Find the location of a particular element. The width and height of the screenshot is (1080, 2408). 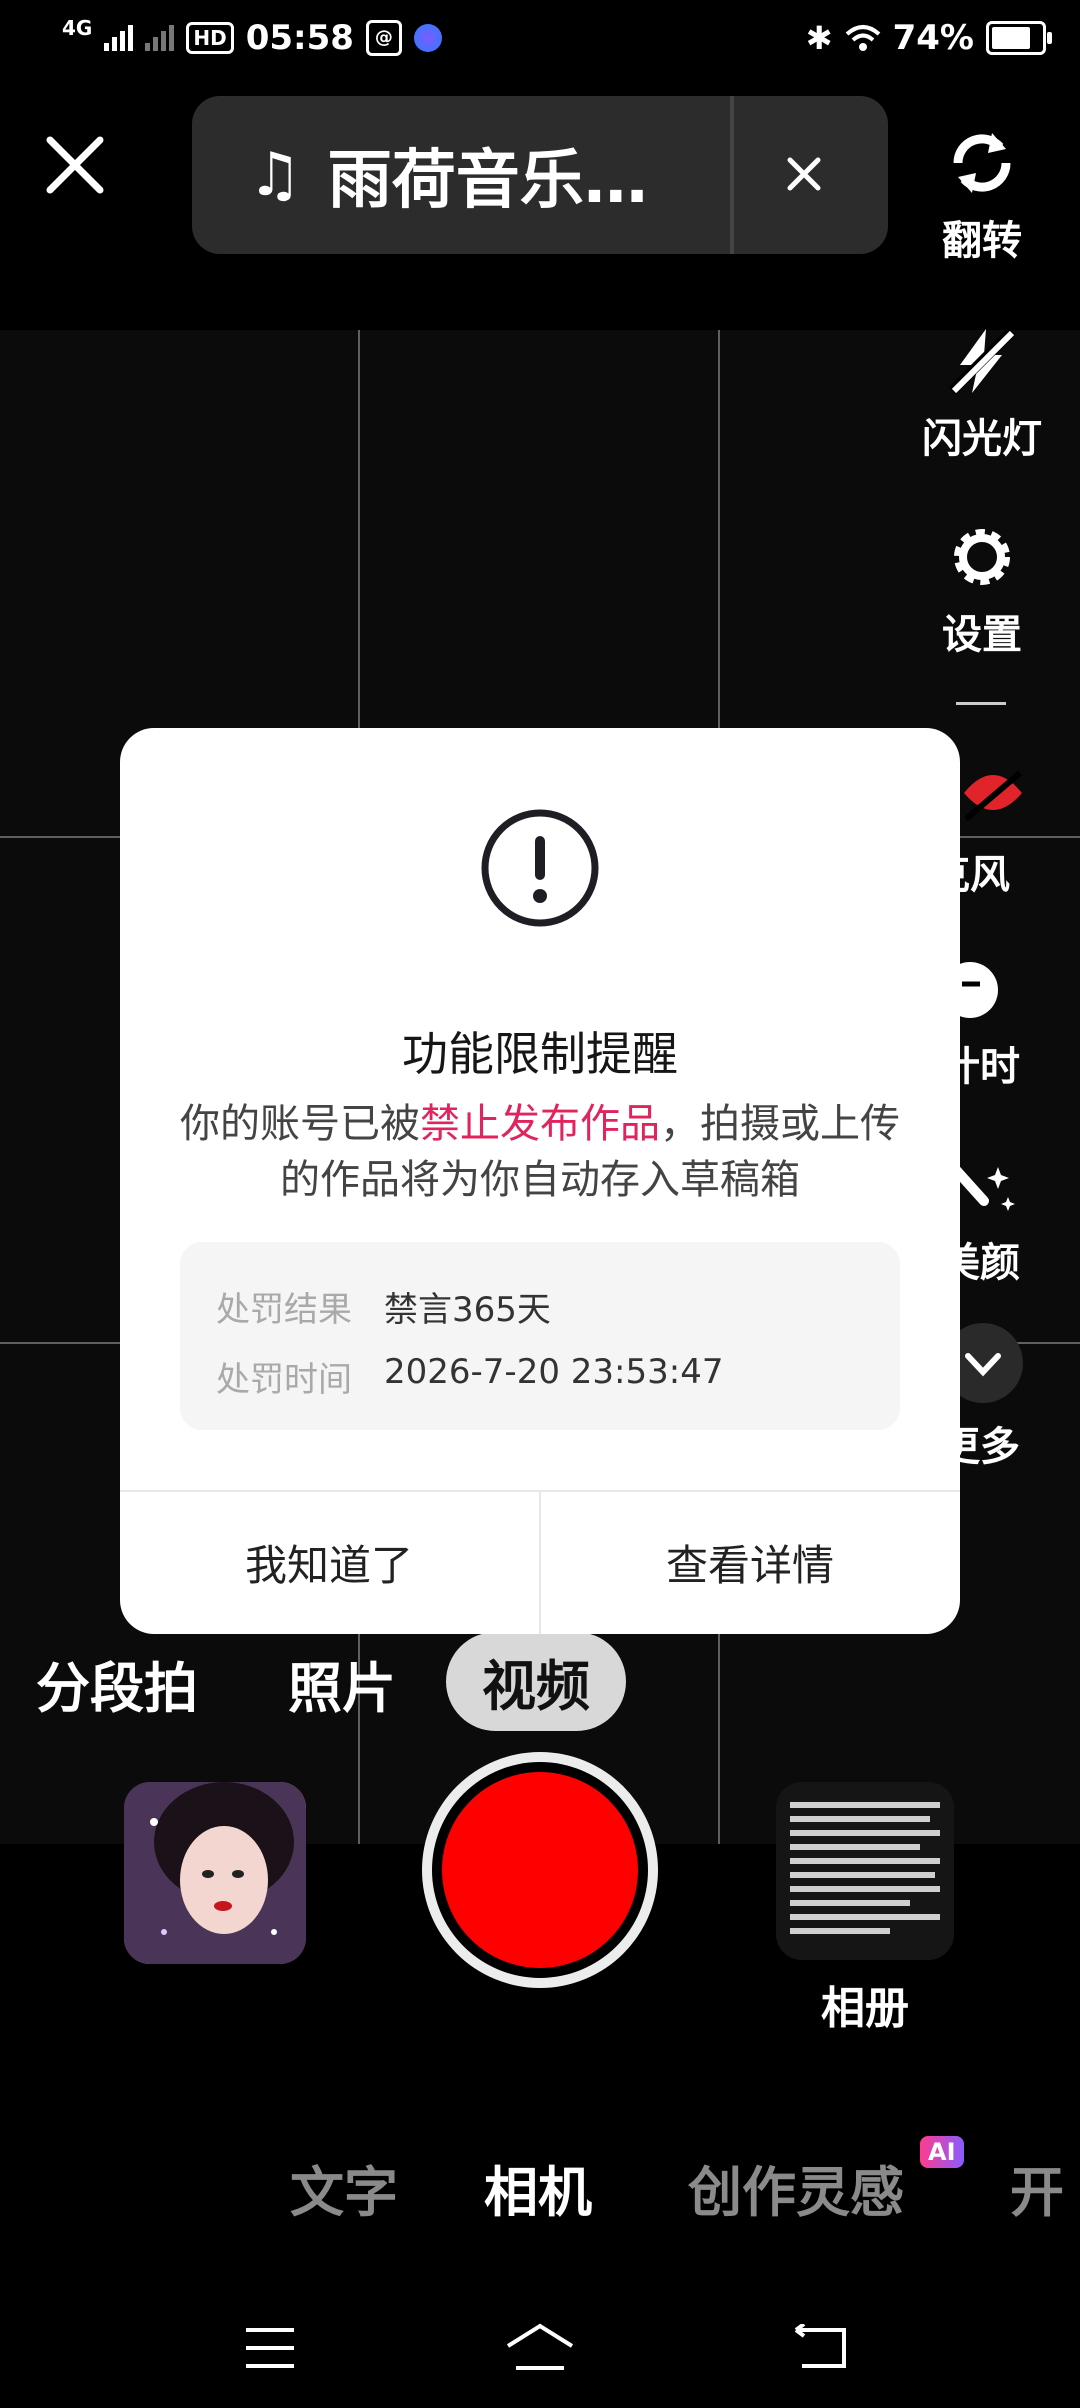

ai-badge: AI is located at coordinates (942, 2152).